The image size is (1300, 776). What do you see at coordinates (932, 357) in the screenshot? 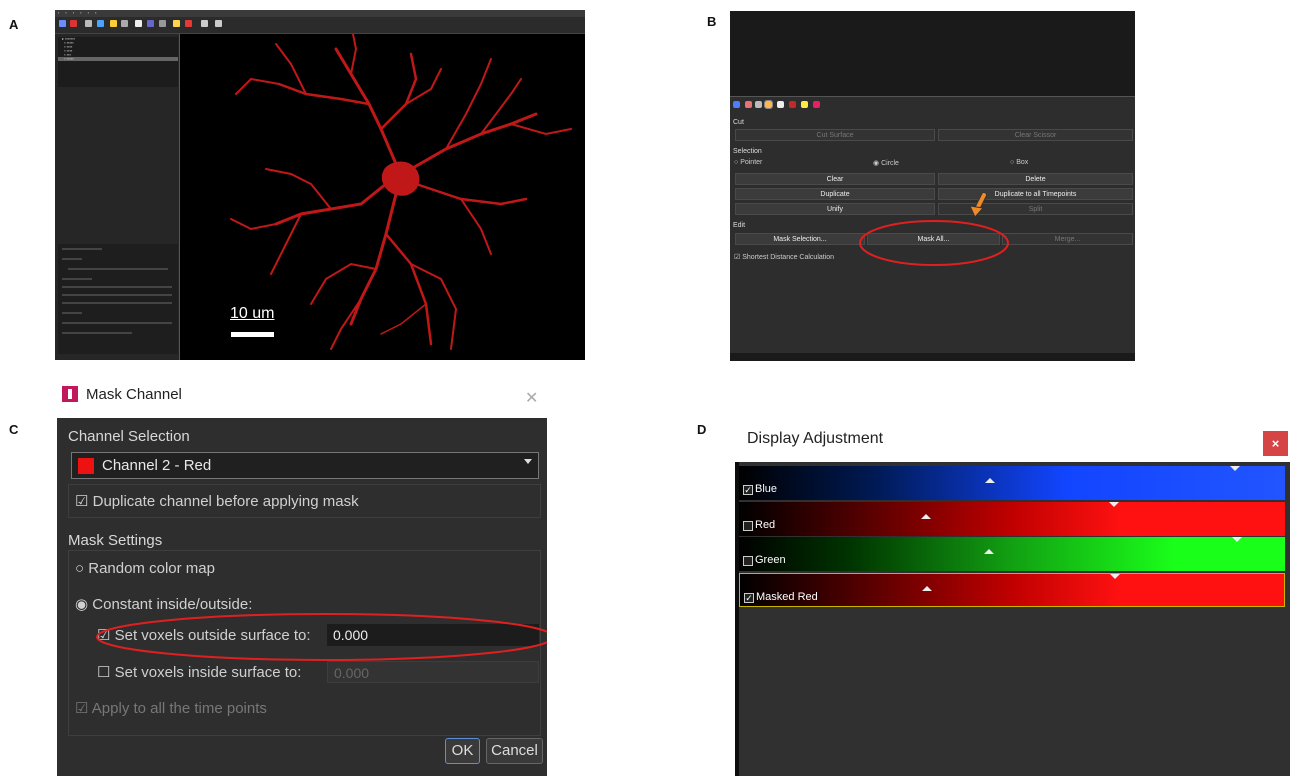
I see `bottom-strip` at bounding box center [932, 357].